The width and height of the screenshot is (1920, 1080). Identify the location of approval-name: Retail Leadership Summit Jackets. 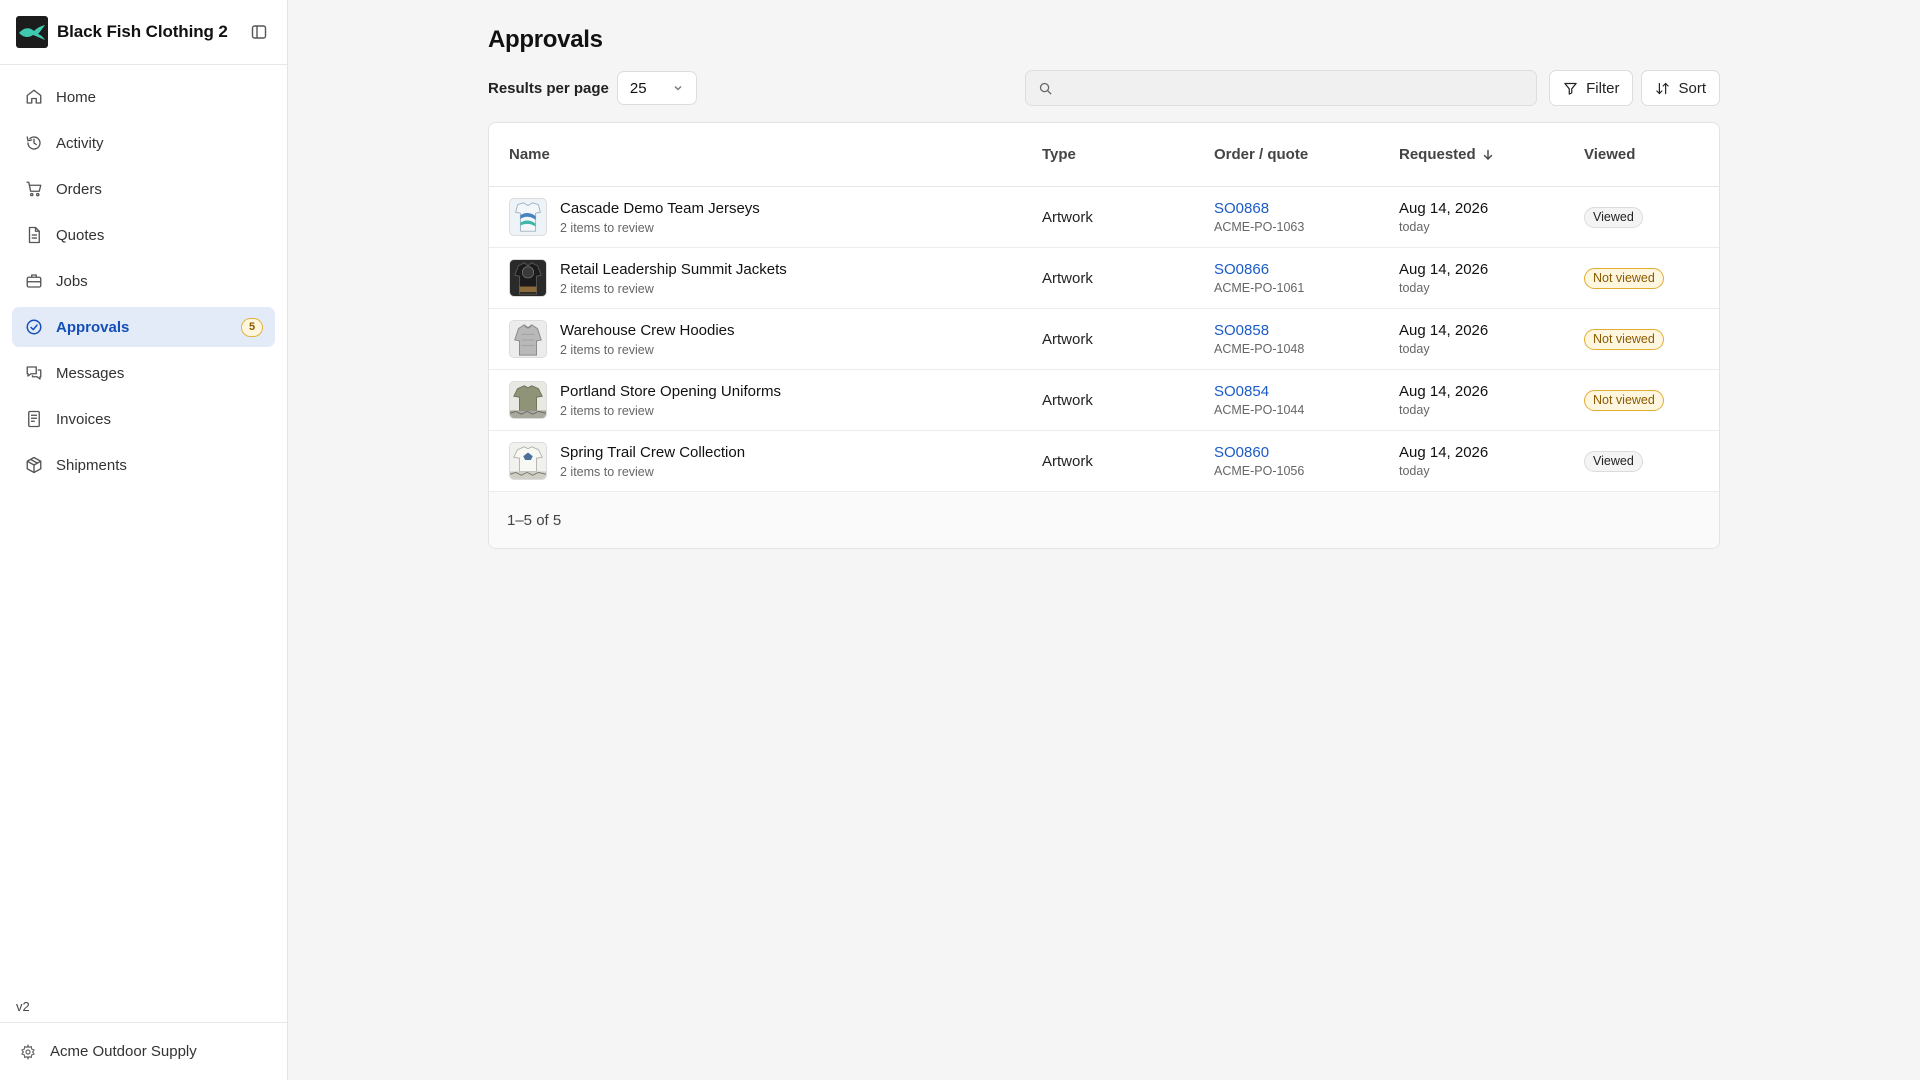
(673, 269).